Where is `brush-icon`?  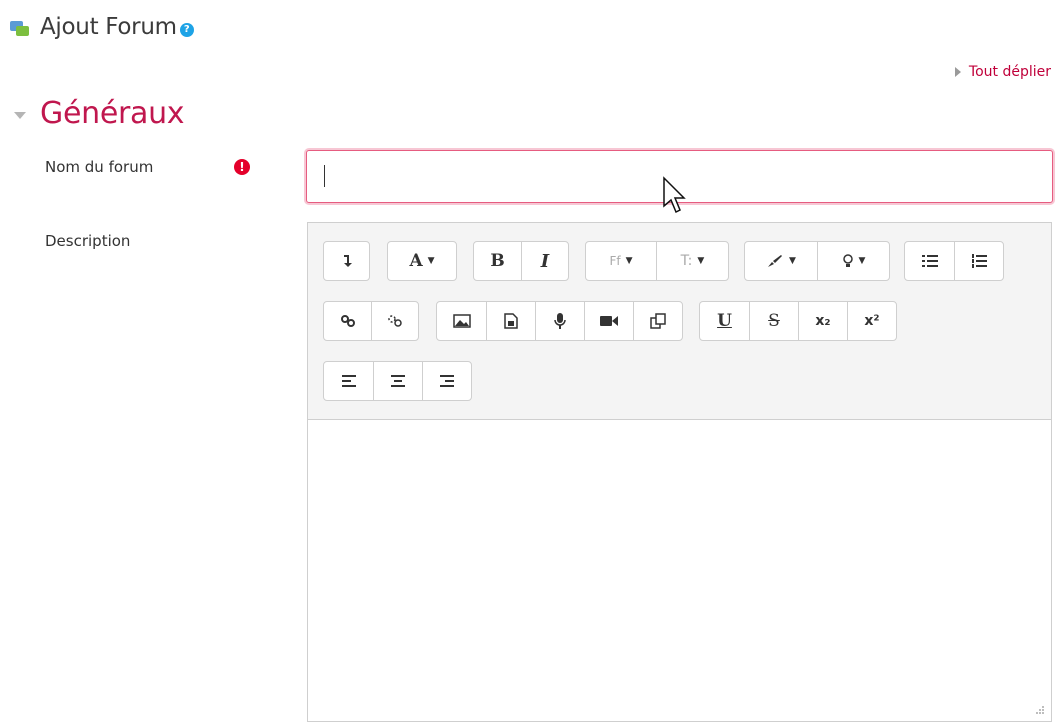 brush-icon is located at coordinates (775, 261).